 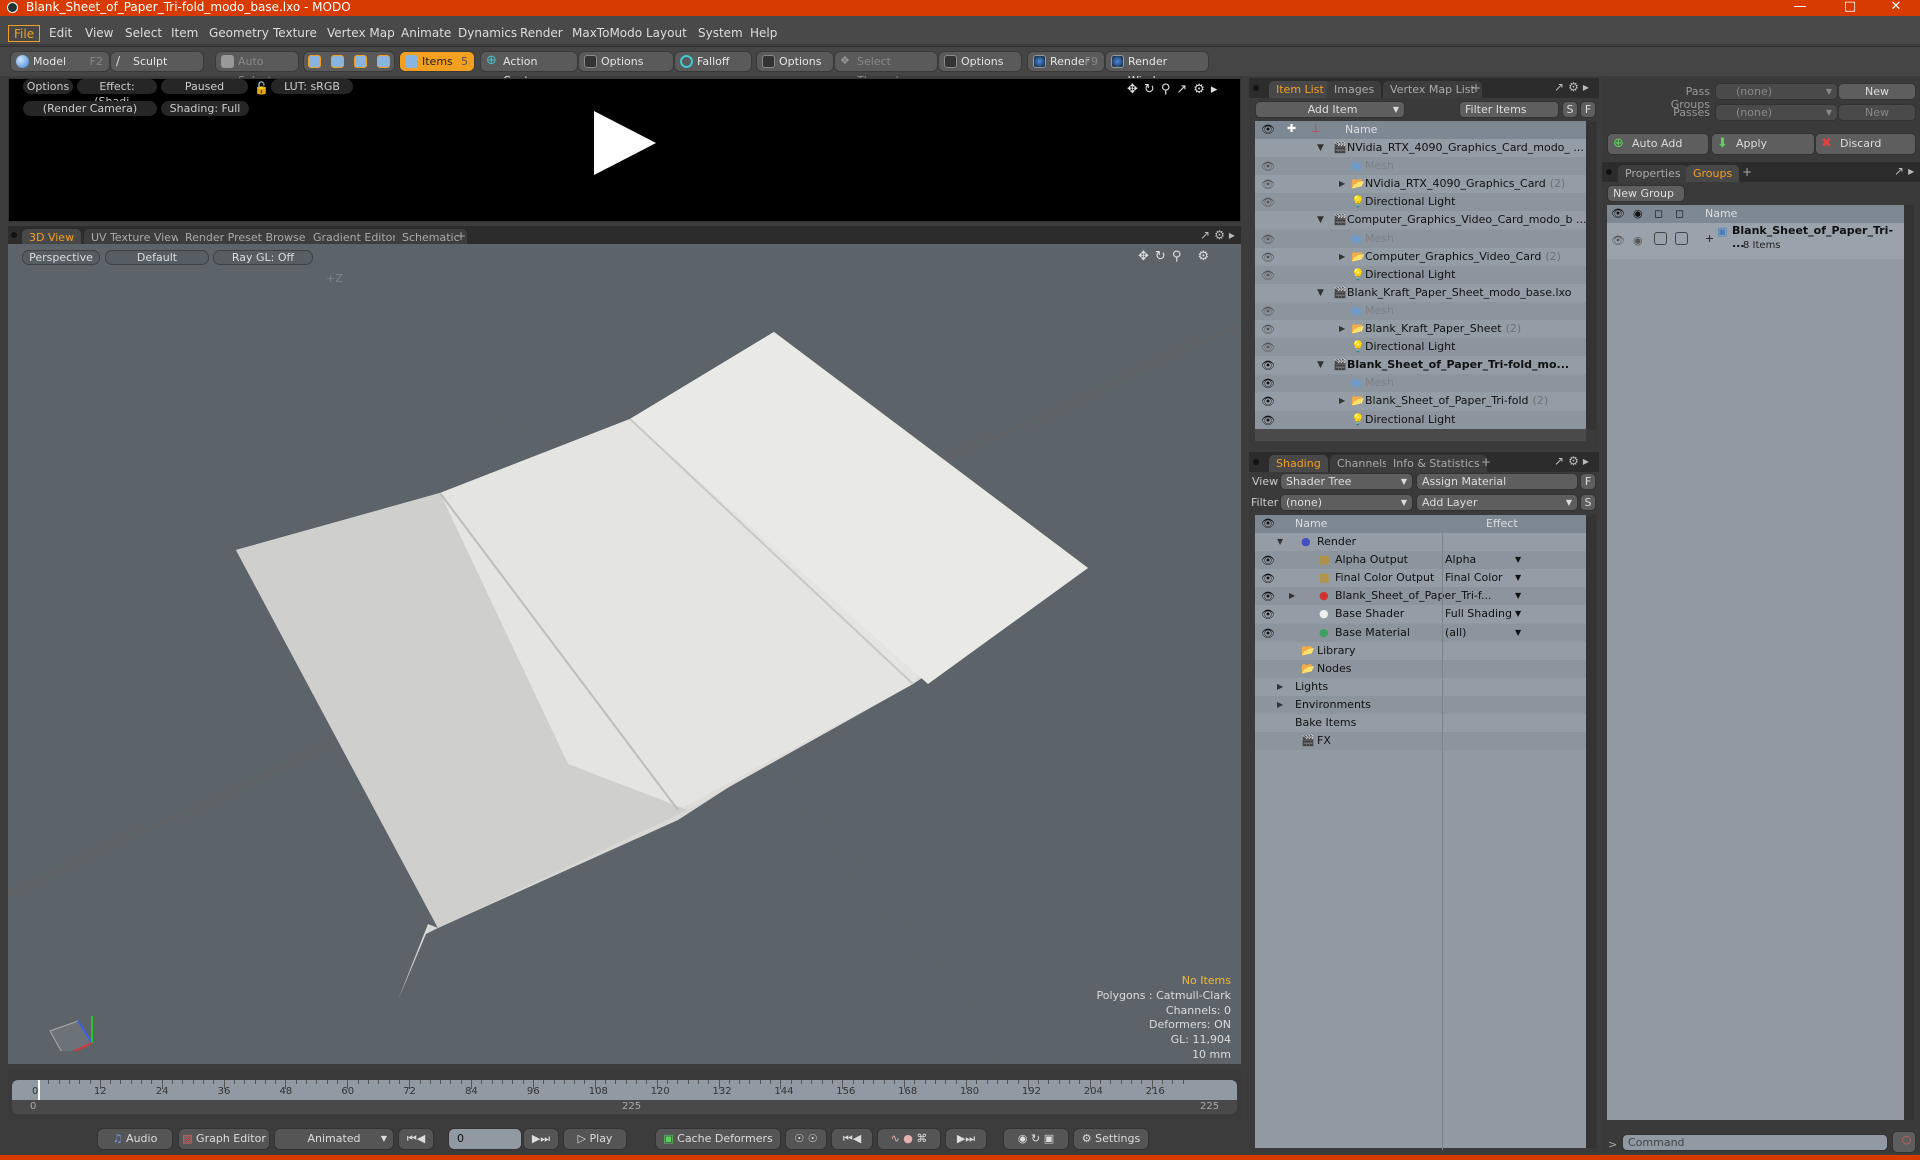 What do you see at coordinates (595, 1139) in the screenshot?
I see `play-button: ▷ Play` at bounding box center [595, 1139].